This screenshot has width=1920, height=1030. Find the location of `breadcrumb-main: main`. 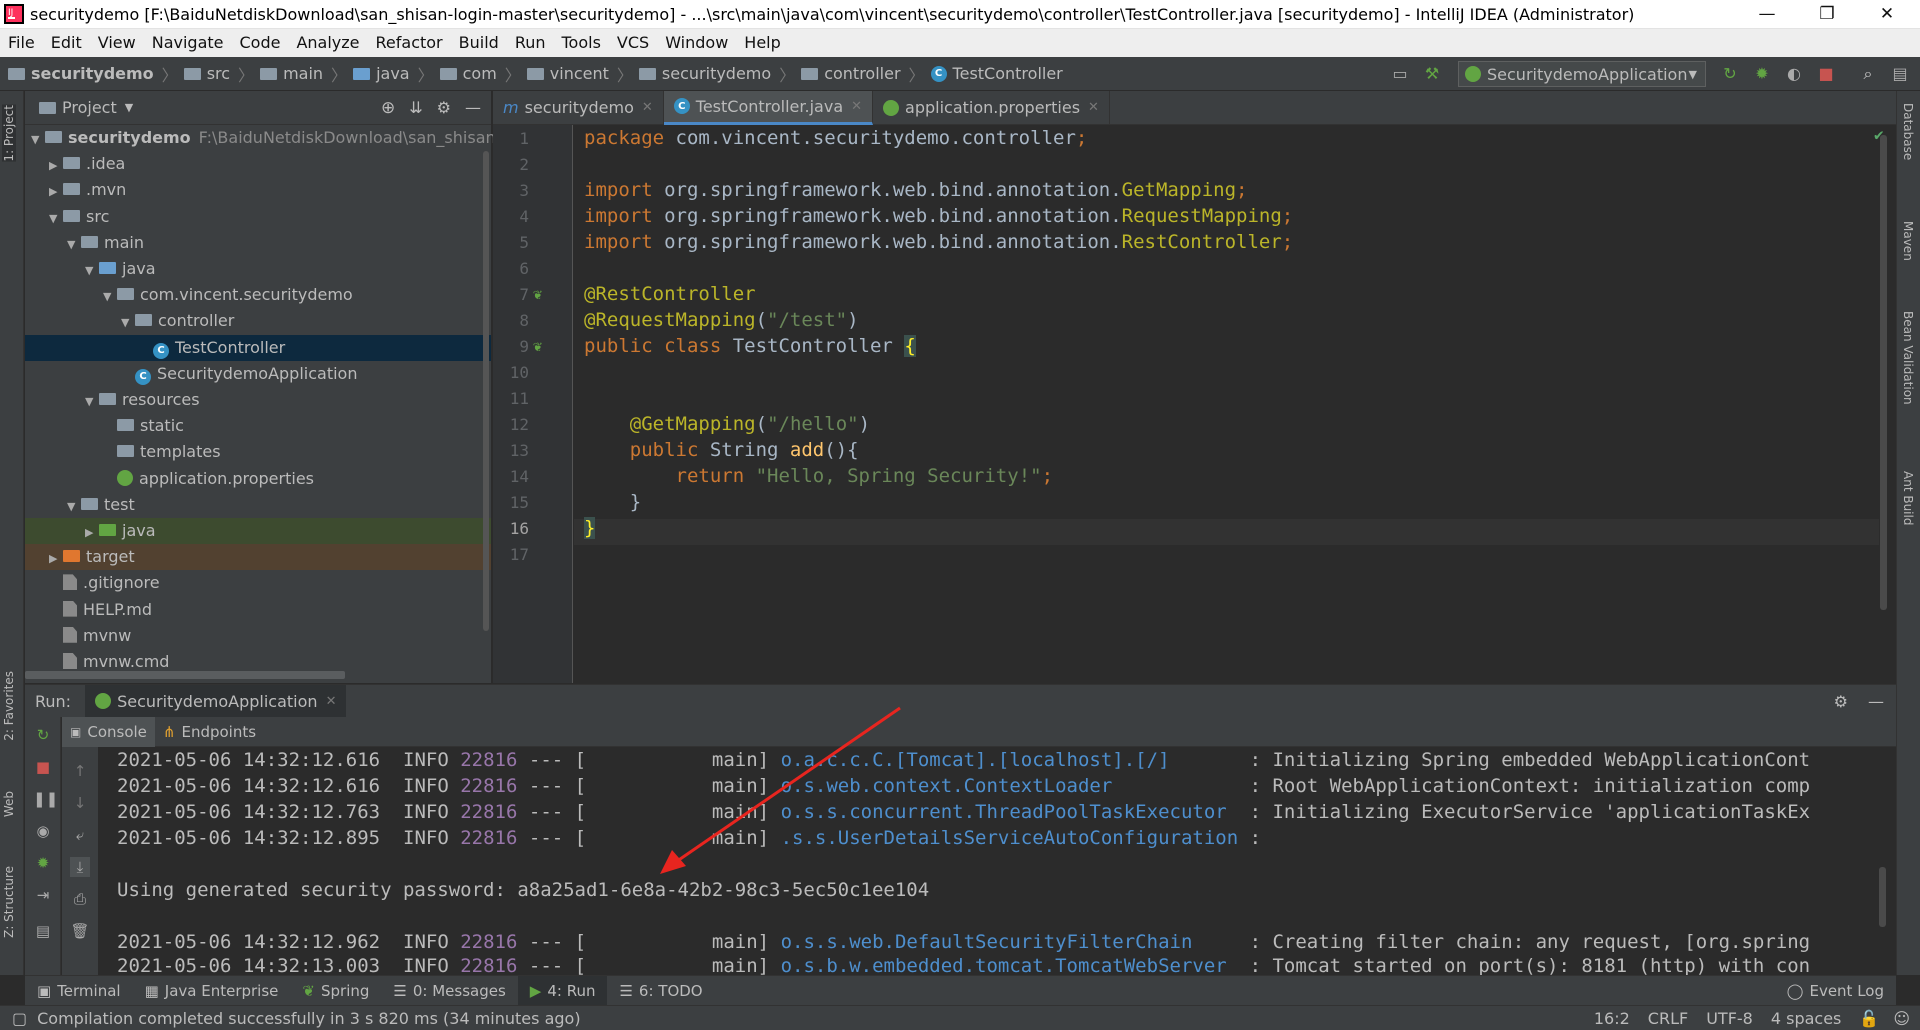

breadcrumb-main: main is located at coordinates (291, 73).